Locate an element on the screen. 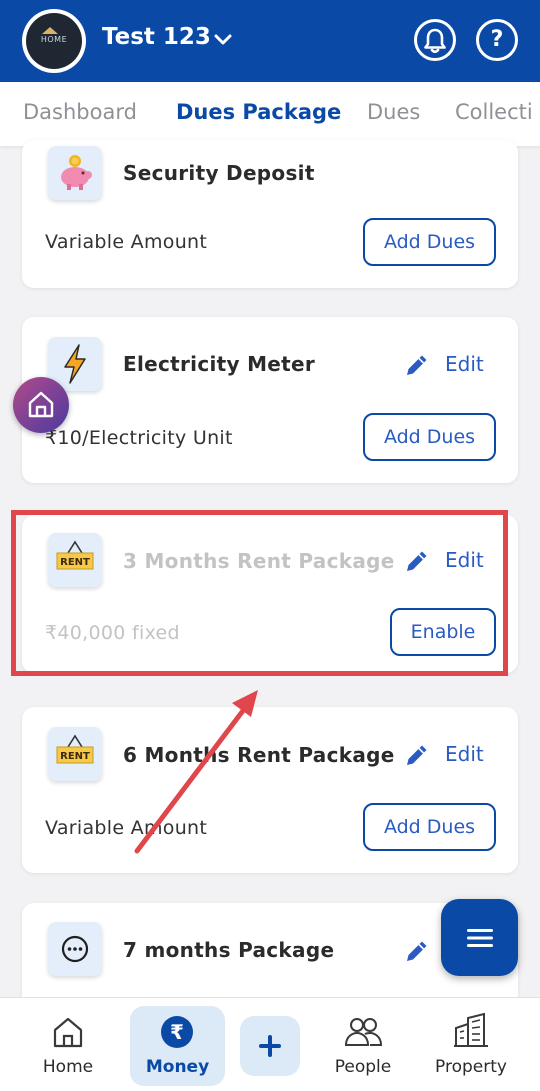  rent-sign-text: RENT is located at coordinates (75, 756).